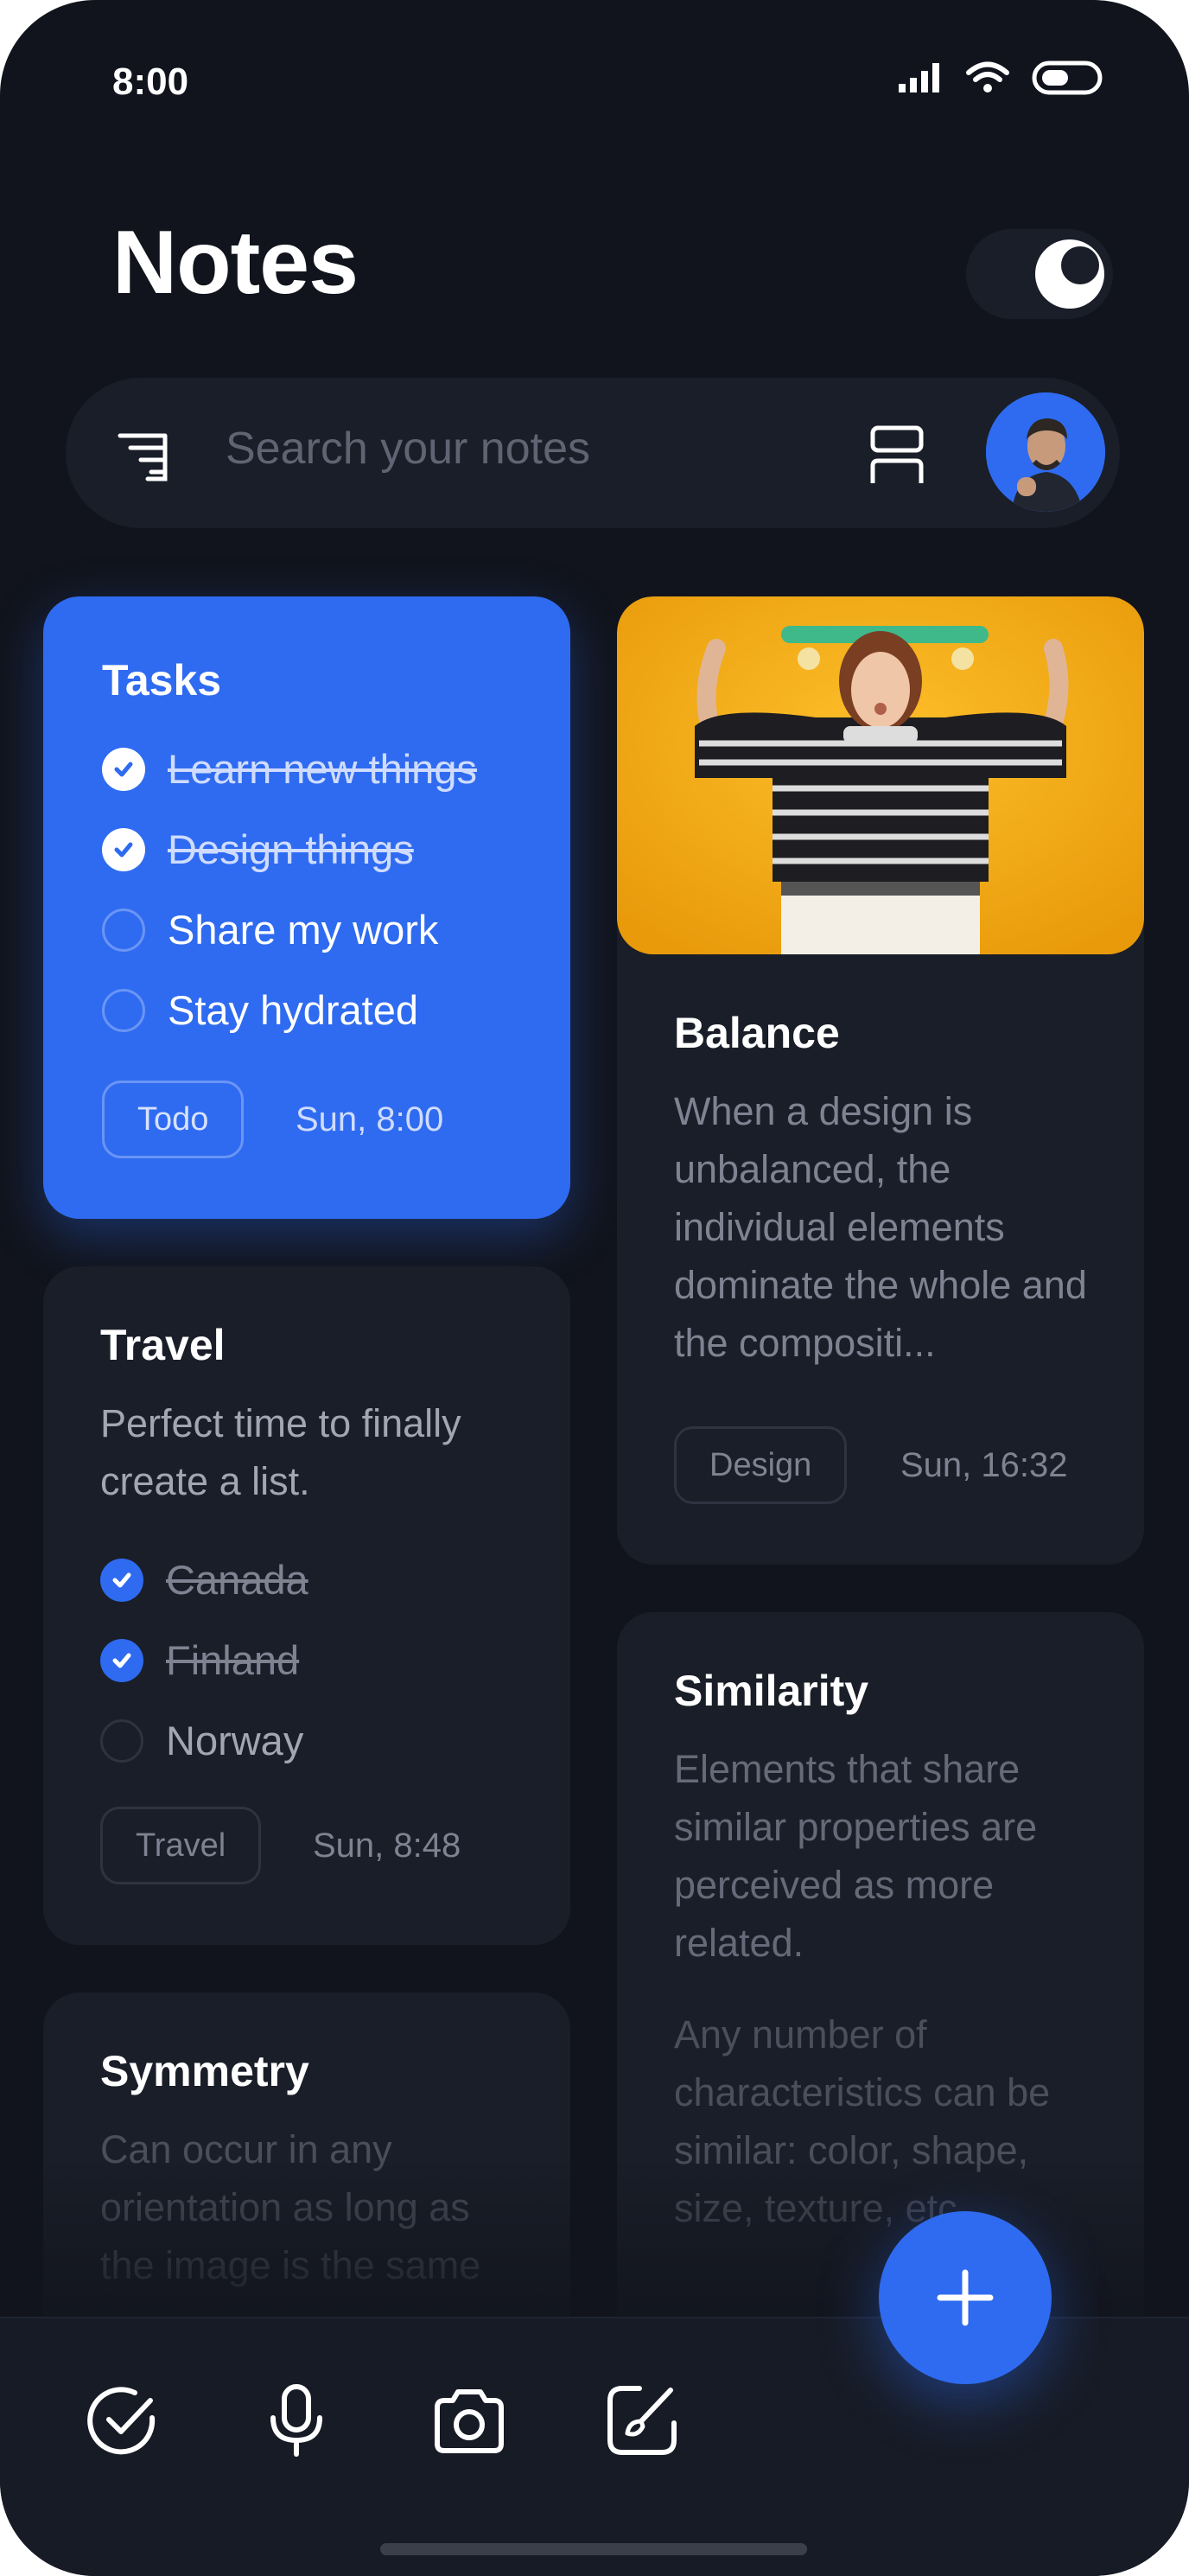 The height and width of the screenshot is (2576, 1189). I want to click on tag-badge: Design, so click(761, 1465).